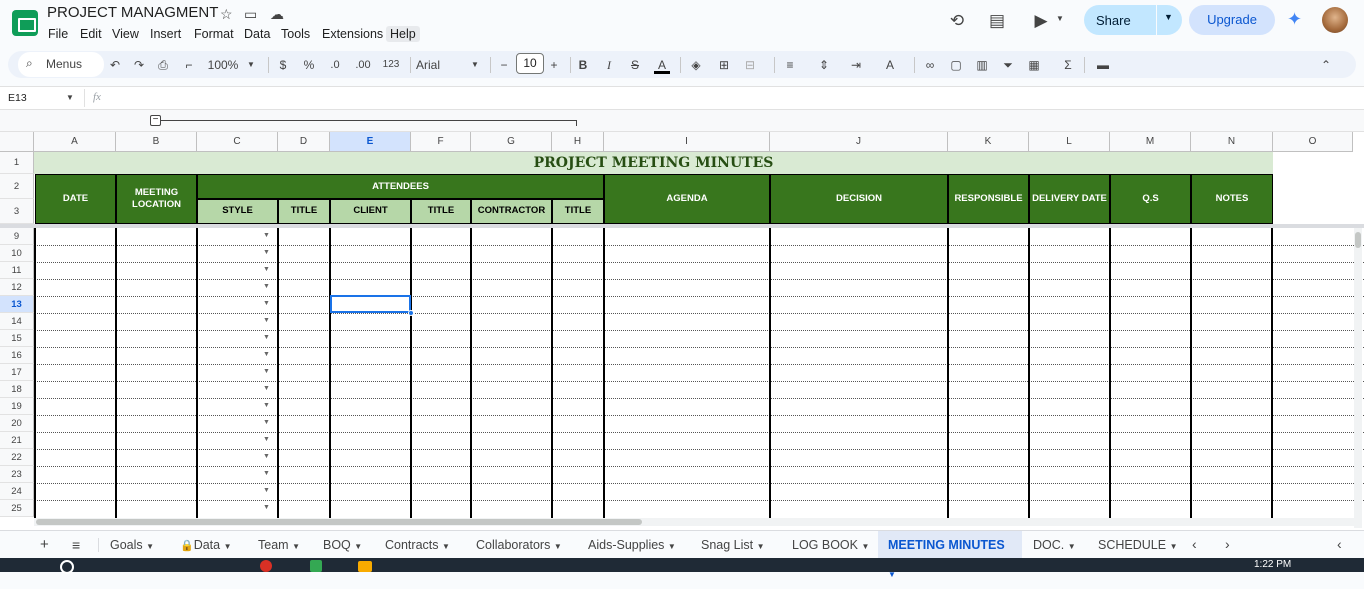  Describe the element at coordinates (17, 211) in the screenshot. I see `row-header: 3` at that location.